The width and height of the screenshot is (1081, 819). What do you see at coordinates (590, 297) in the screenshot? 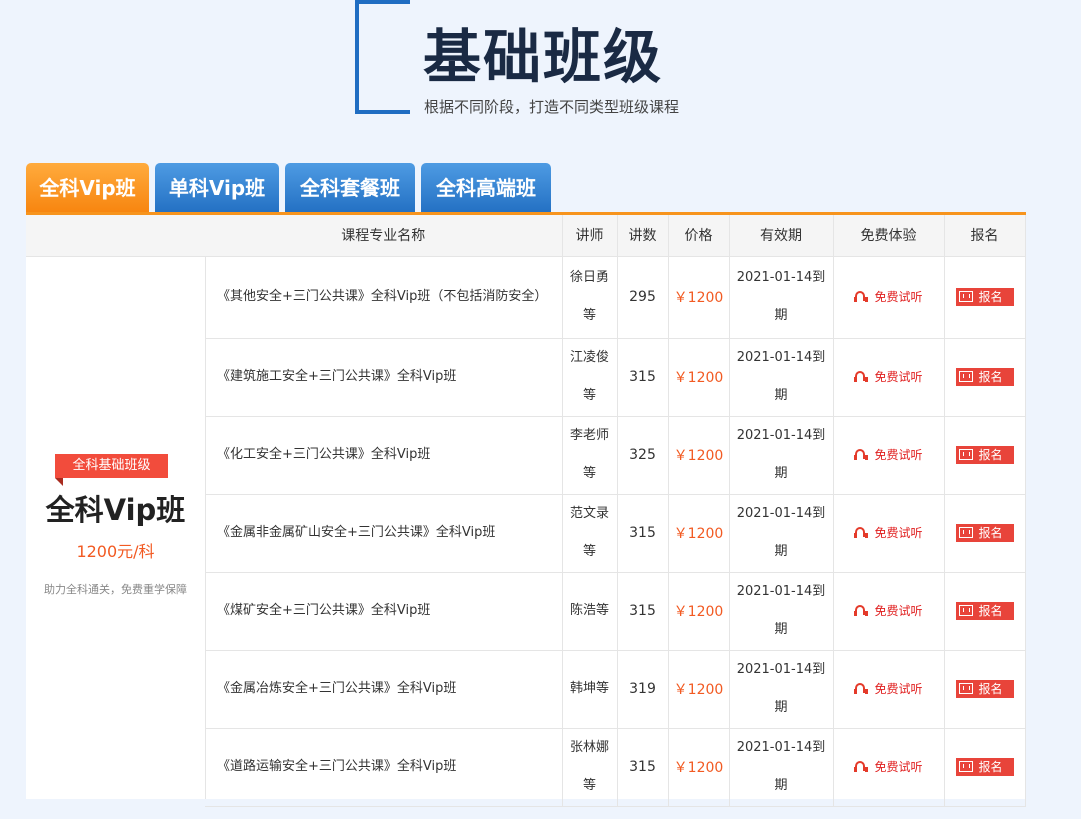
I see `course-teacher: 徐日勇等` at bounding box center [590, 297].